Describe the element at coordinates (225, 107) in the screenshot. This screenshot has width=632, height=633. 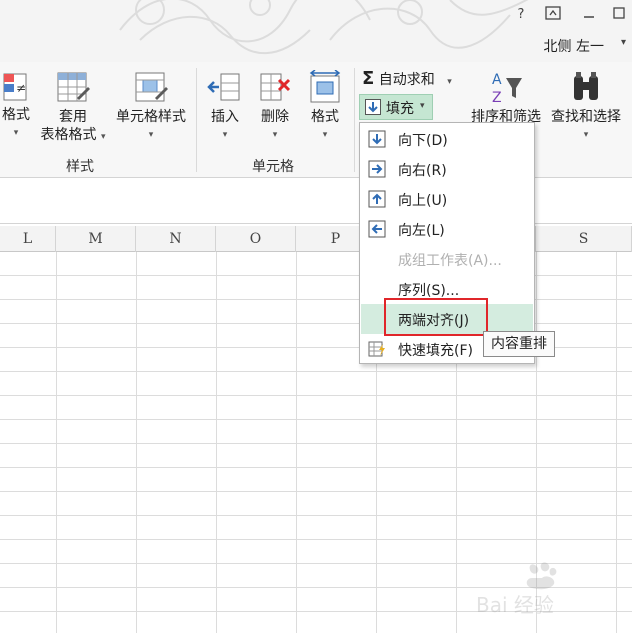
I see `insert-cells-button: 插入 ▾` at that location.